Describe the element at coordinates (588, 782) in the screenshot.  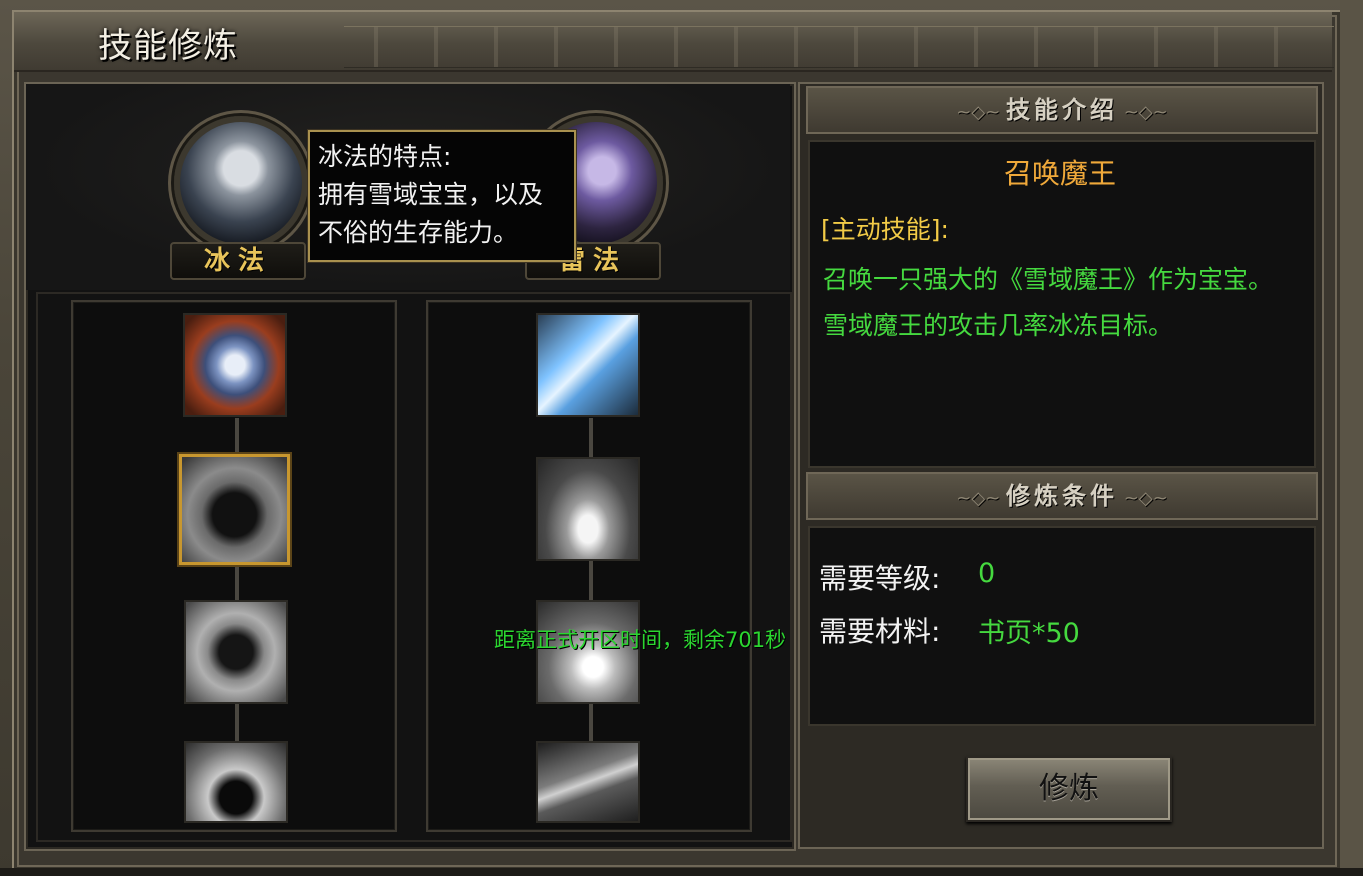
I see `lightning-bolt-skill-icon` at that location.